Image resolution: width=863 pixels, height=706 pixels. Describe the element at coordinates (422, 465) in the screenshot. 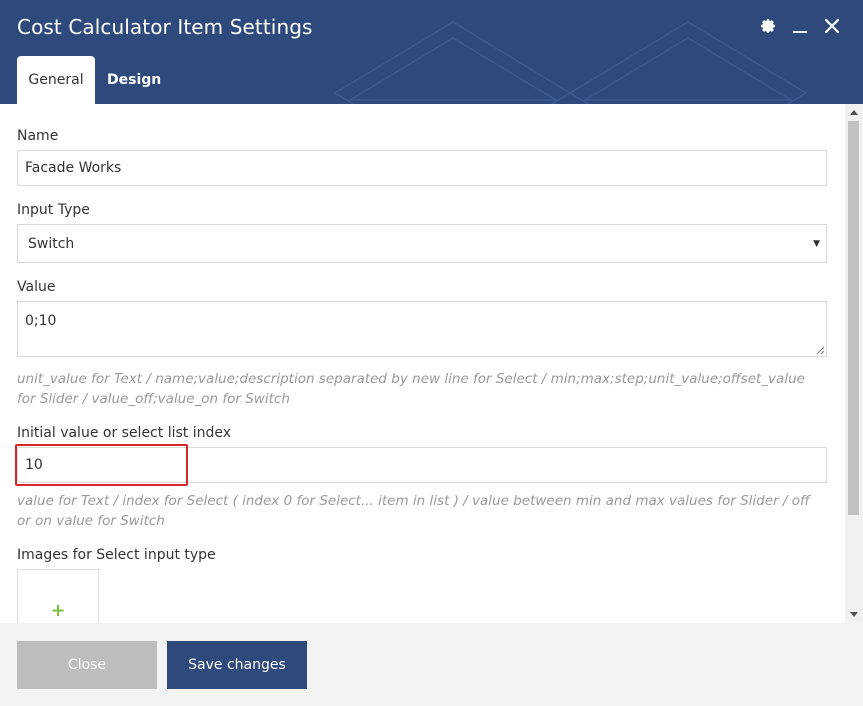

I see `initial-value-input: 10` at that location.